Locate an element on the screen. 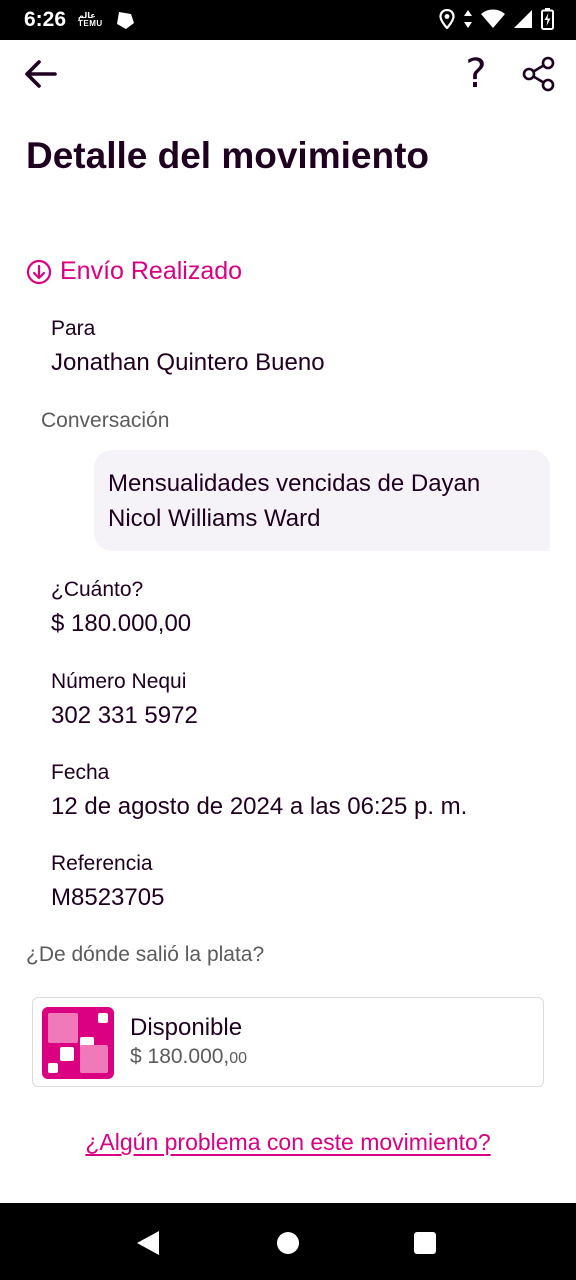 The width and height of the screenshot is (576, 1280). reference-value: M8523705 is located at coordinates (108, 897).